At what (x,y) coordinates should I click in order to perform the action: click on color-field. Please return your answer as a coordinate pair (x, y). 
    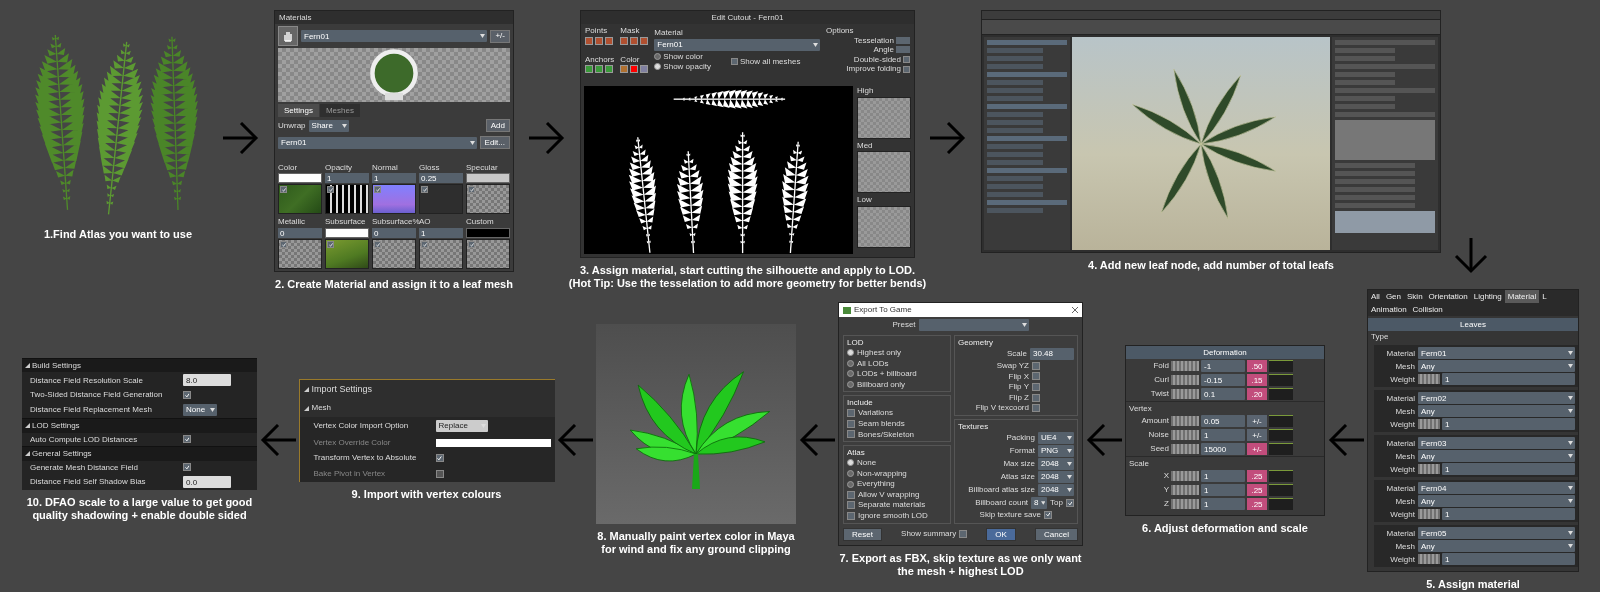
    Looking at the image, I should click on (493, 442).